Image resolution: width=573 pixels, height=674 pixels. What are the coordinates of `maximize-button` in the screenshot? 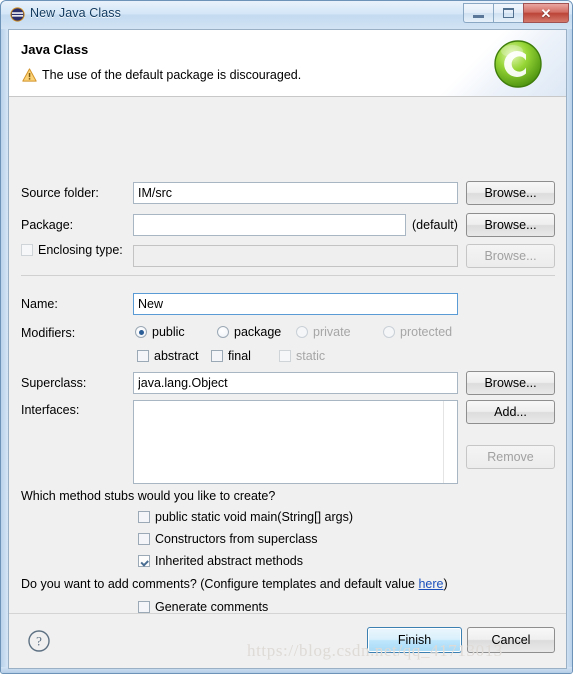 It's located at (508, 13).